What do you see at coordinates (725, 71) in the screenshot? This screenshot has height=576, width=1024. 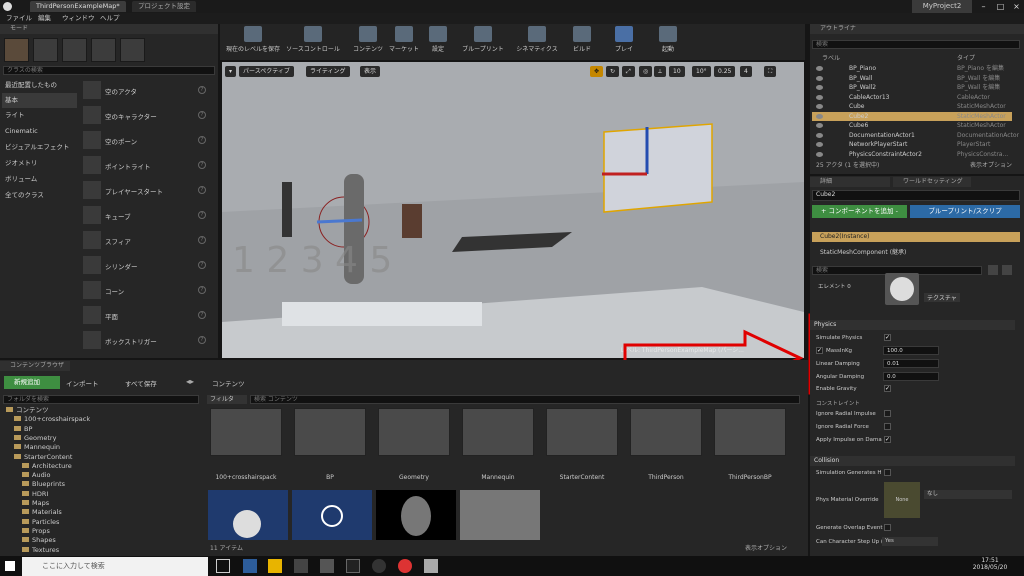 I see `scale-snap-value: 0.25` at bounding box center [725, 71].